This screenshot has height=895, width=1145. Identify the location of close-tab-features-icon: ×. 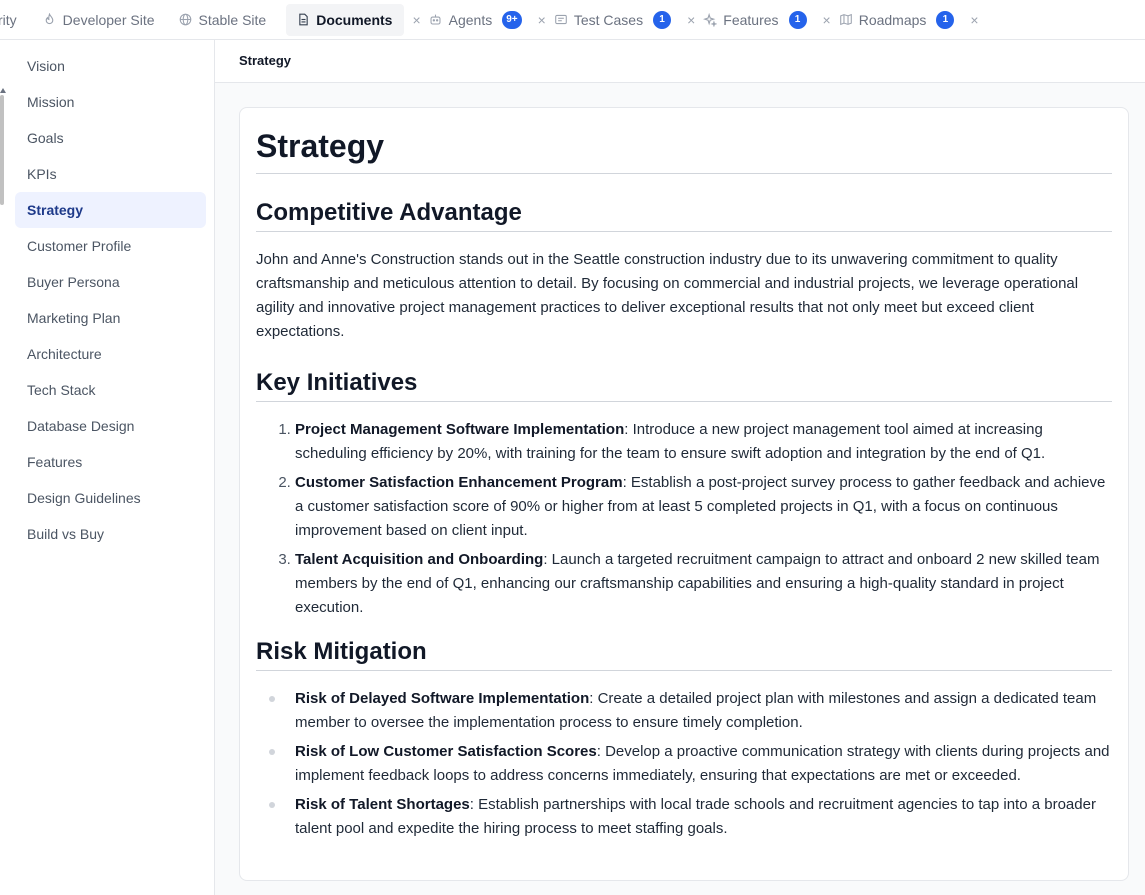
(827, 20).